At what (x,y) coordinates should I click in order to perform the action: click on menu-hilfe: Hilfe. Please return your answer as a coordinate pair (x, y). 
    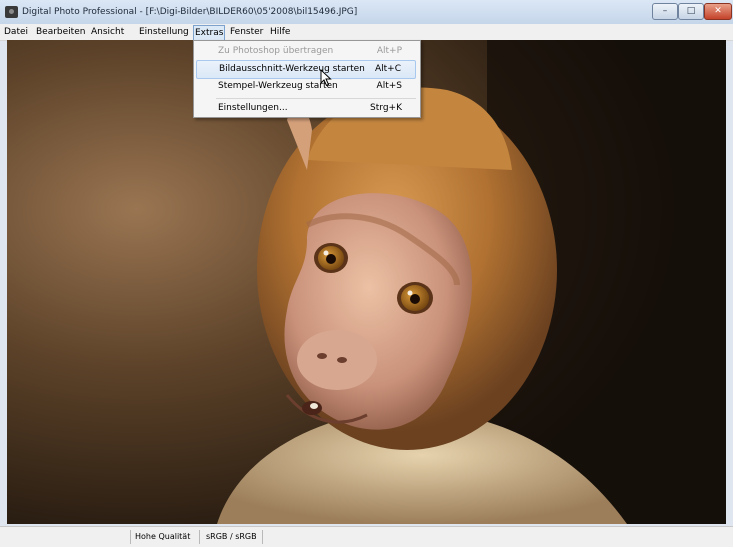
    Looking at the image, I should click on (280, 32).